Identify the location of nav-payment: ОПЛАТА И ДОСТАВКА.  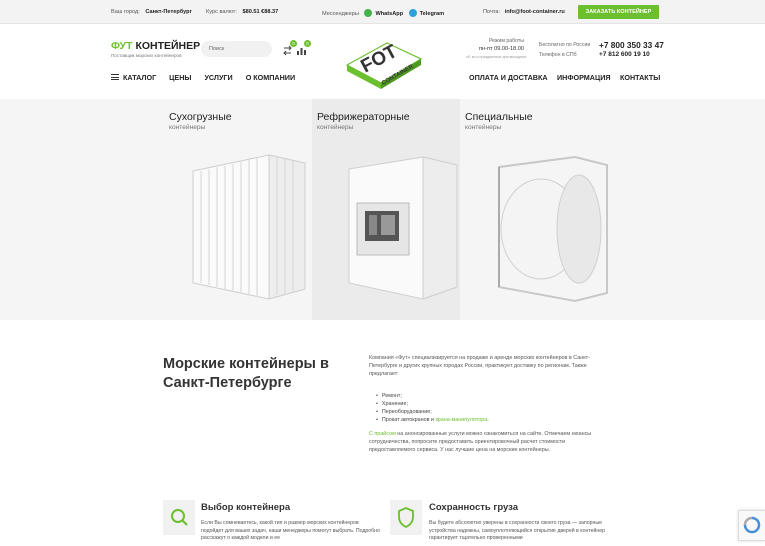
(508, 77).